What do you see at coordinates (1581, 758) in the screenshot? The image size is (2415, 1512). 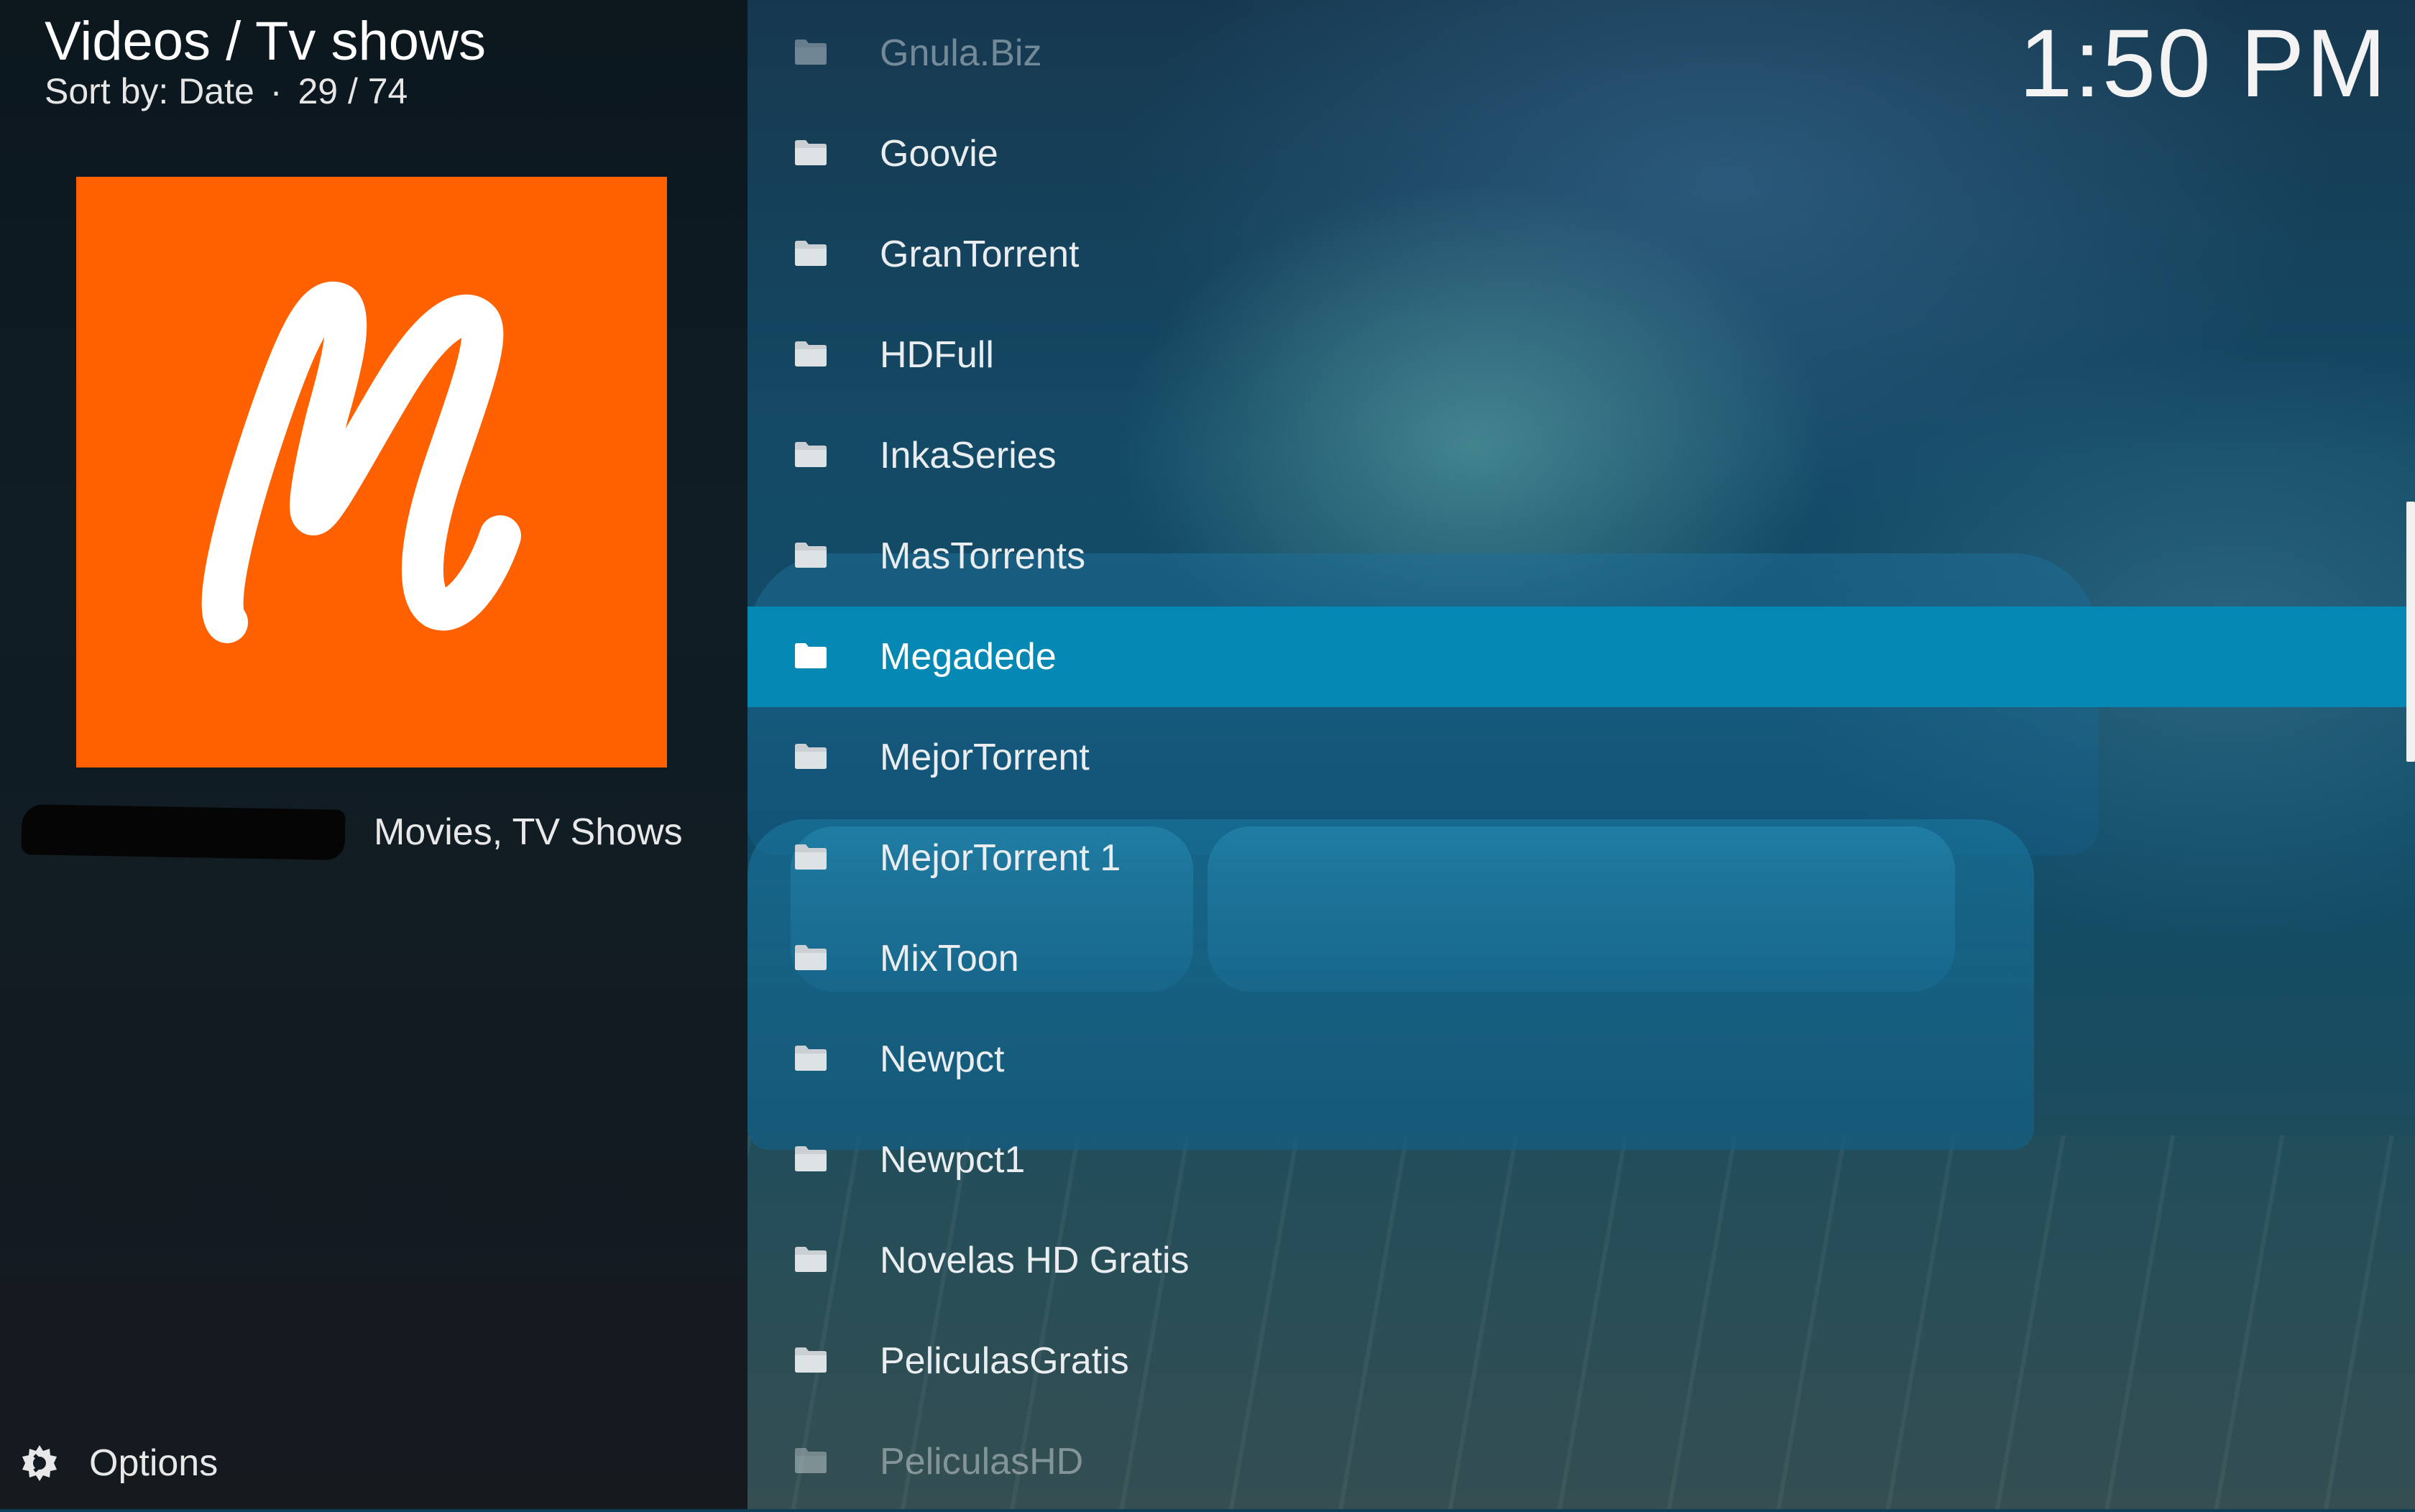 I see `list-item: MejorTorrent` at bounding box center [1581, 758].